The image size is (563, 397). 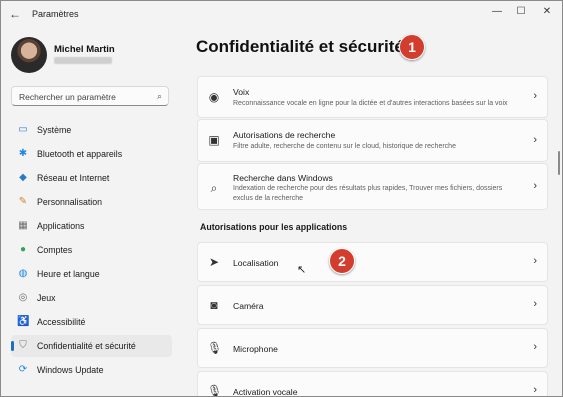 I want to click on sidebar-item-label: Windows Update, so click(x=70, y=370).